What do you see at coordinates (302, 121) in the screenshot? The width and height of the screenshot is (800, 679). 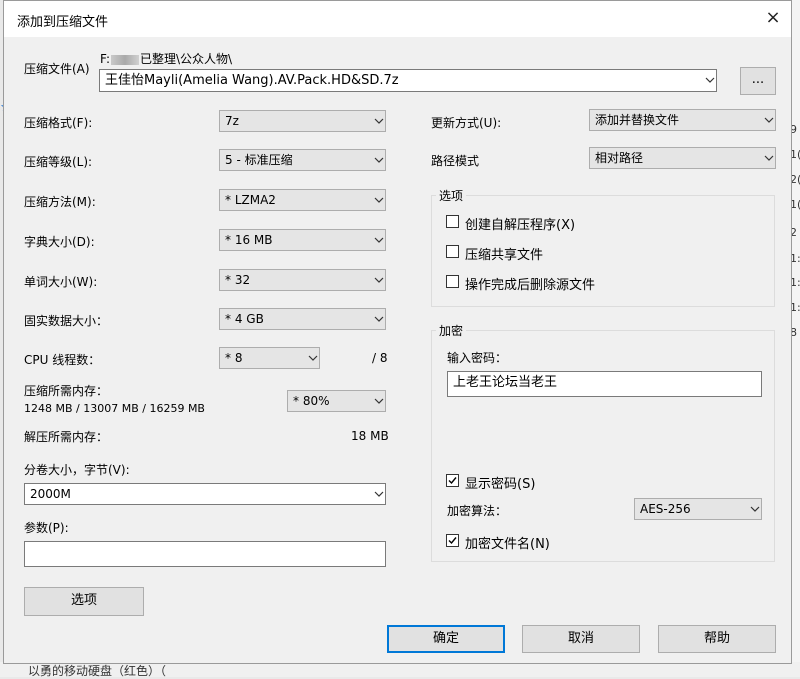 I see `format-select: 7z` at bounding box center [302, 121].